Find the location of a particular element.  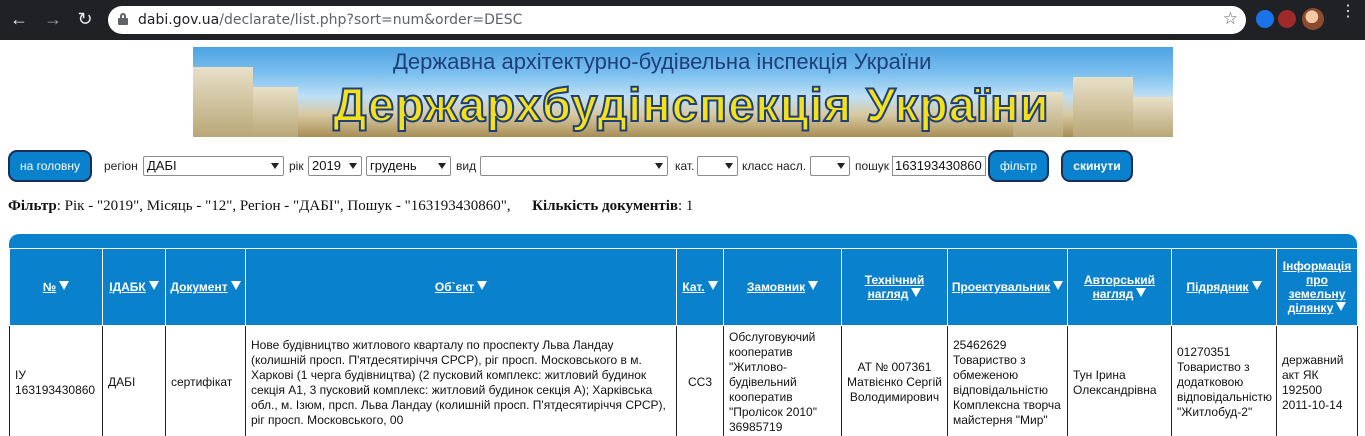

month-select: грудень is located at coordinates (408, 166).